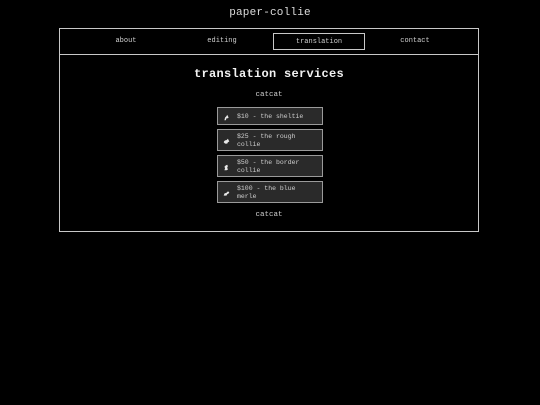 This screenshot has height=405, width=540. I want to click on option-sheltie-button: $10 - the sheltie, so click(270, 116).